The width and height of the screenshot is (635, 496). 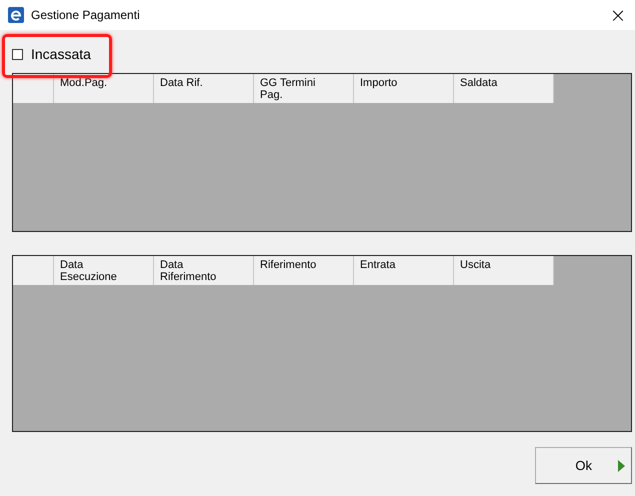 I want to click on column-header: Uscita, so click(x=504, y=270).